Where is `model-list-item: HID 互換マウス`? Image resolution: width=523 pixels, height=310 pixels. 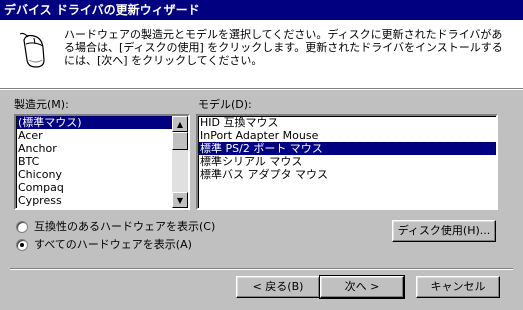
model-list-item: HID 互換マウス is located at coordinates (347, 122).